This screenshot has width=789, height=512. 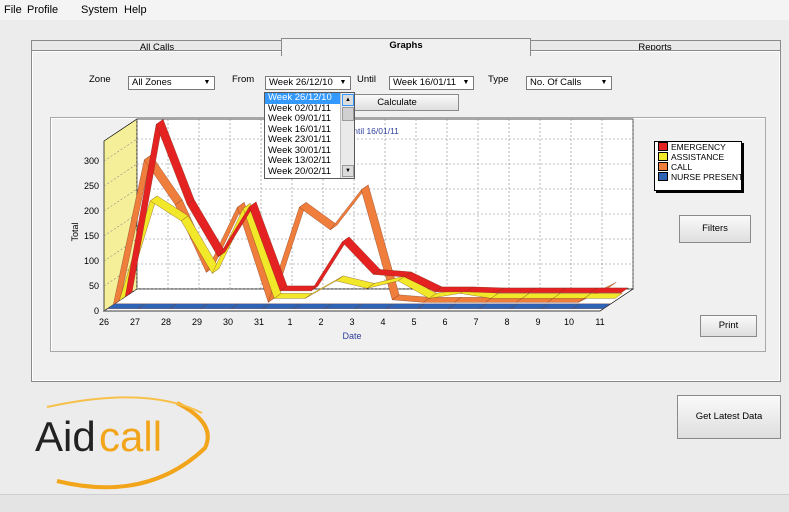 I want to click on get-latest-data-button: Get Latest Data, so click(x=729, y=417).